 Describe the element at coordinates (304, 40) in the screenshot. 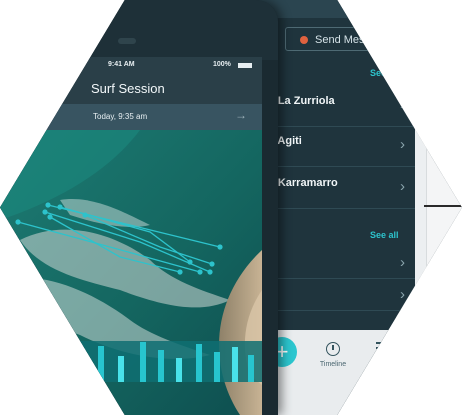

I see `message-dot-icon` at that location.